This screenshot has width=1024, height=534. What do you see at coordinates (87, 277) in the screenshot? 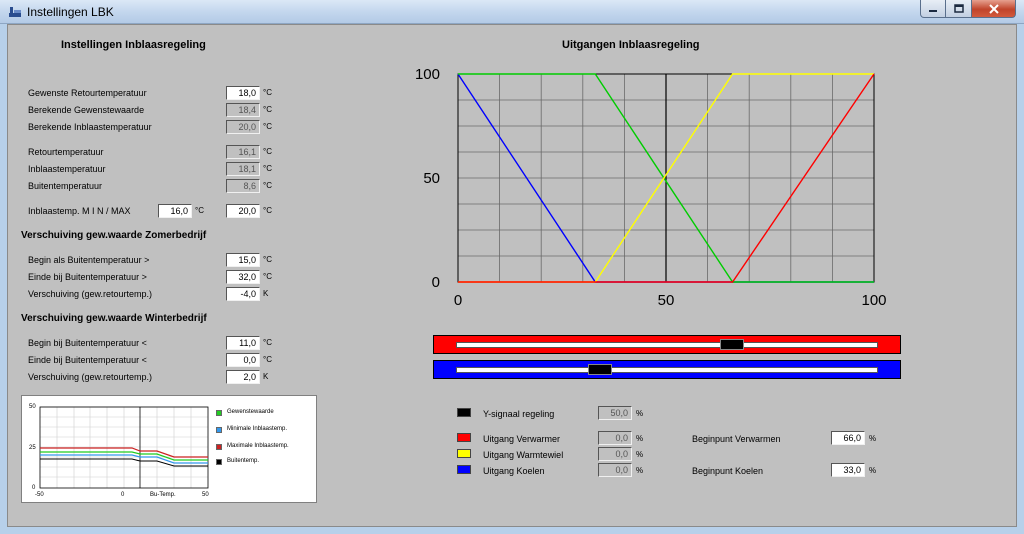
I see `row-label: Einde bij Buitentemperatuur >` at bounding box center [87, 277].